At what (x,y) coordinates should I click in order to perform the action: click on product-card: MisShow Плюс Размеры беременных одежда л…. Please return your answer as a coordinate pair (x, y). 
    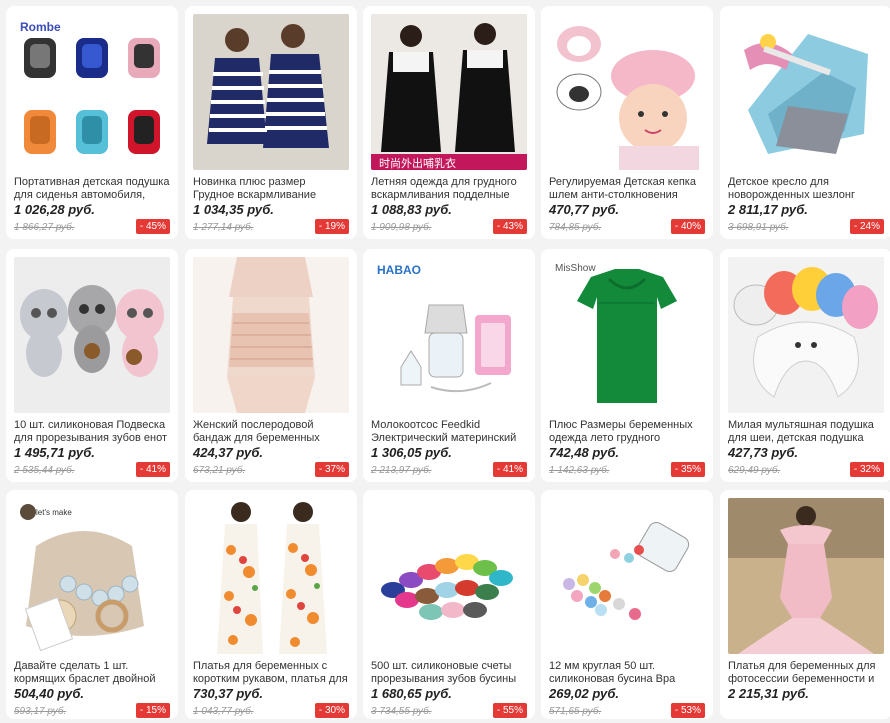
    Looking at the image, I should click on (627, 365).